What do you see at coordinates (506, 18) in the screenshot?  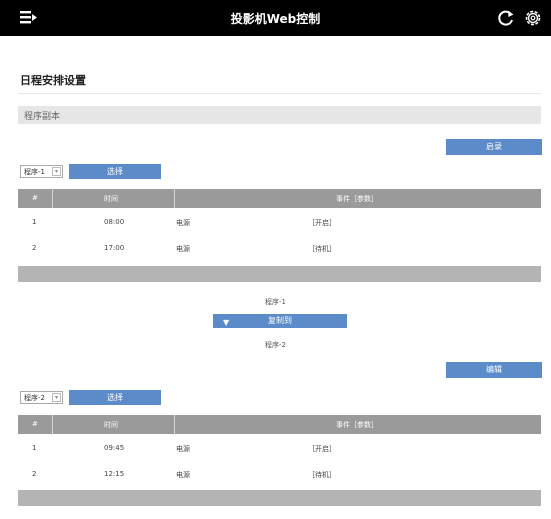 I see `refresh-icon` at bounding box center [506, 18].